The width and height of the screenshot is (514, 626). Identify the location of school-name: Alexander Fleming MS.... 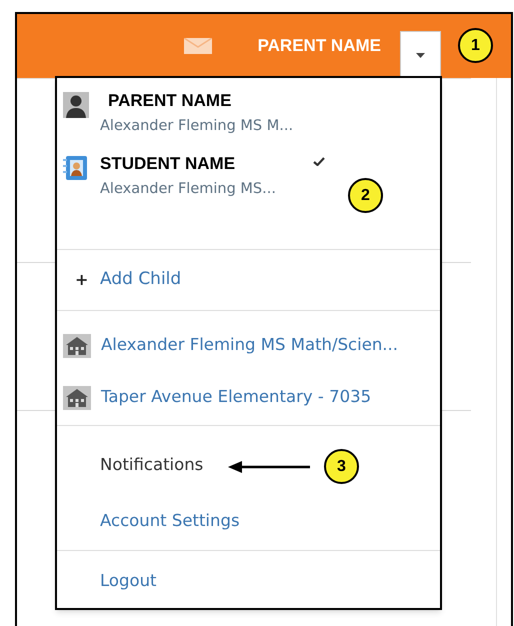
(188, 189).